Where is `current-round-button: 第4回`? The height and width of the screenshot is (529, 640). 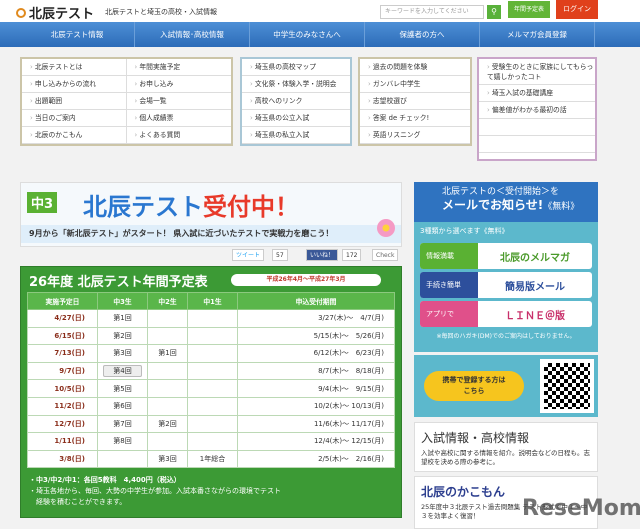 current-round-button: 第4回 is located at coordinates (122, 371).